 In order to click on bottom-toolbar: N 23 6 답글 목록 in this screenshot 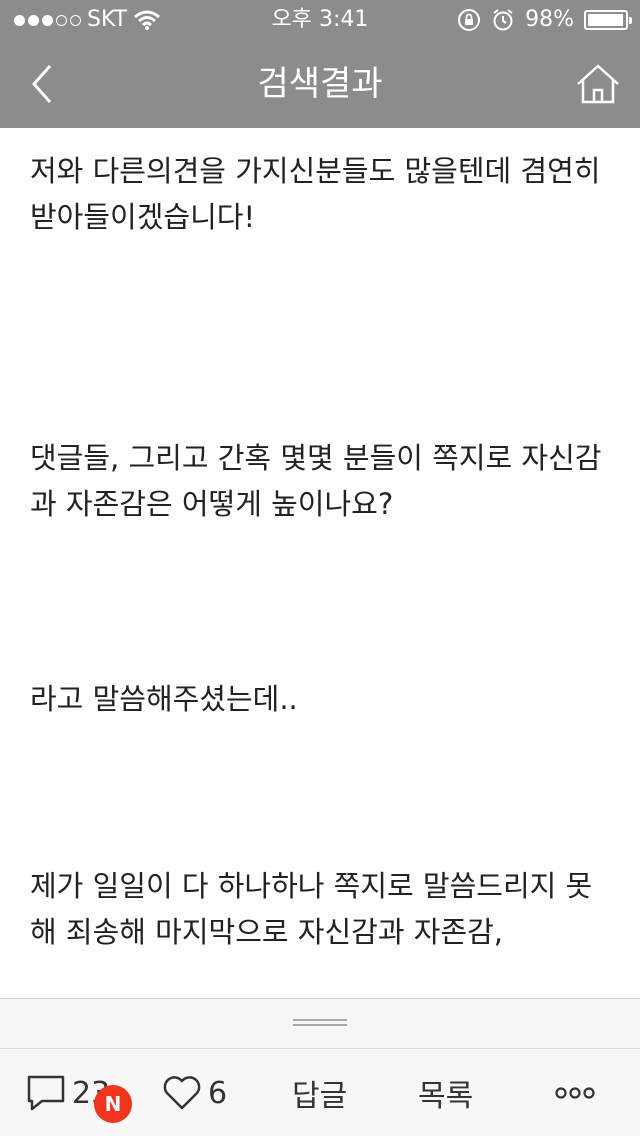, I will do `click(320, 1092)`.